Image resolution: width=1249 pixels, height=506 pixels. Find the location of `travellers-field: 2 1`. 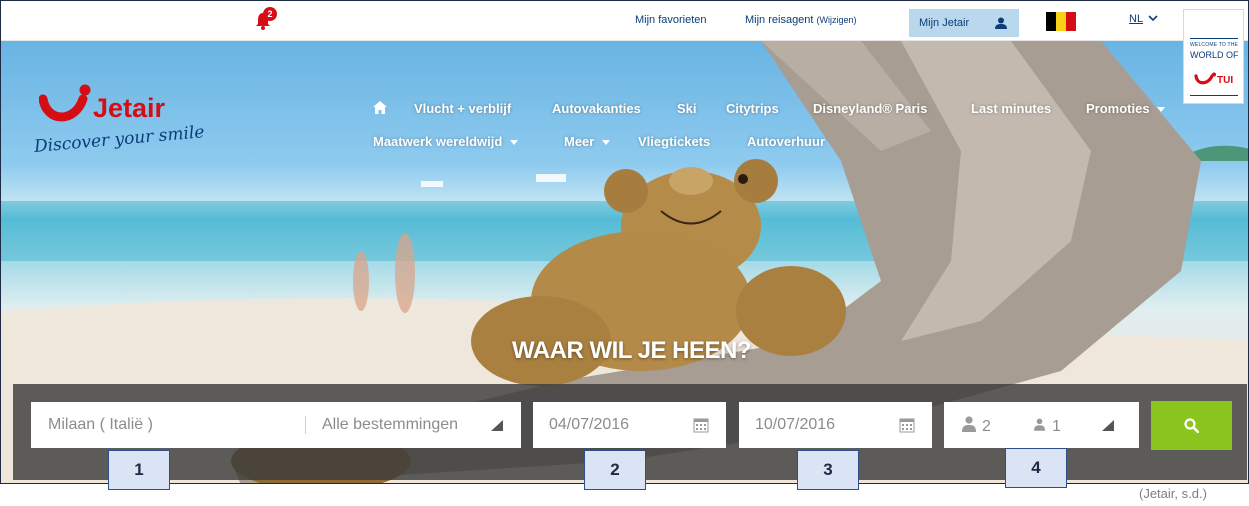

travellers-field: 2 1 is located at coordinates (1041, 425).